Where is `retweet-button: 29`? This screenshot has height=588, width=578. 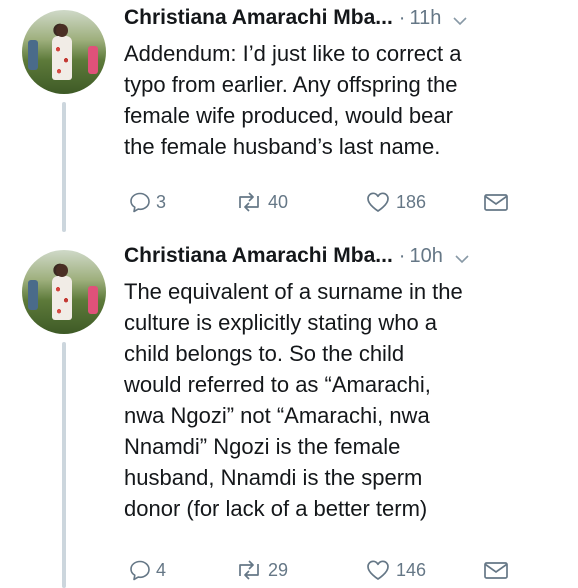 retweet-button: 29 is located at coordinates (261, 570).